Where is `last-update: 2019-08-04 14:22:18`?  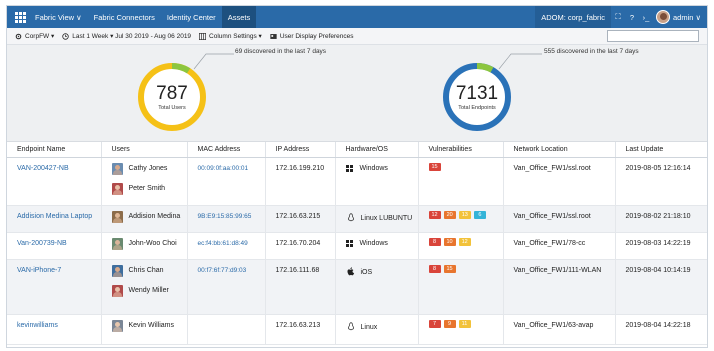
last-update: 2019-08-04 14:22:18 is located at coordinates (658, 325).